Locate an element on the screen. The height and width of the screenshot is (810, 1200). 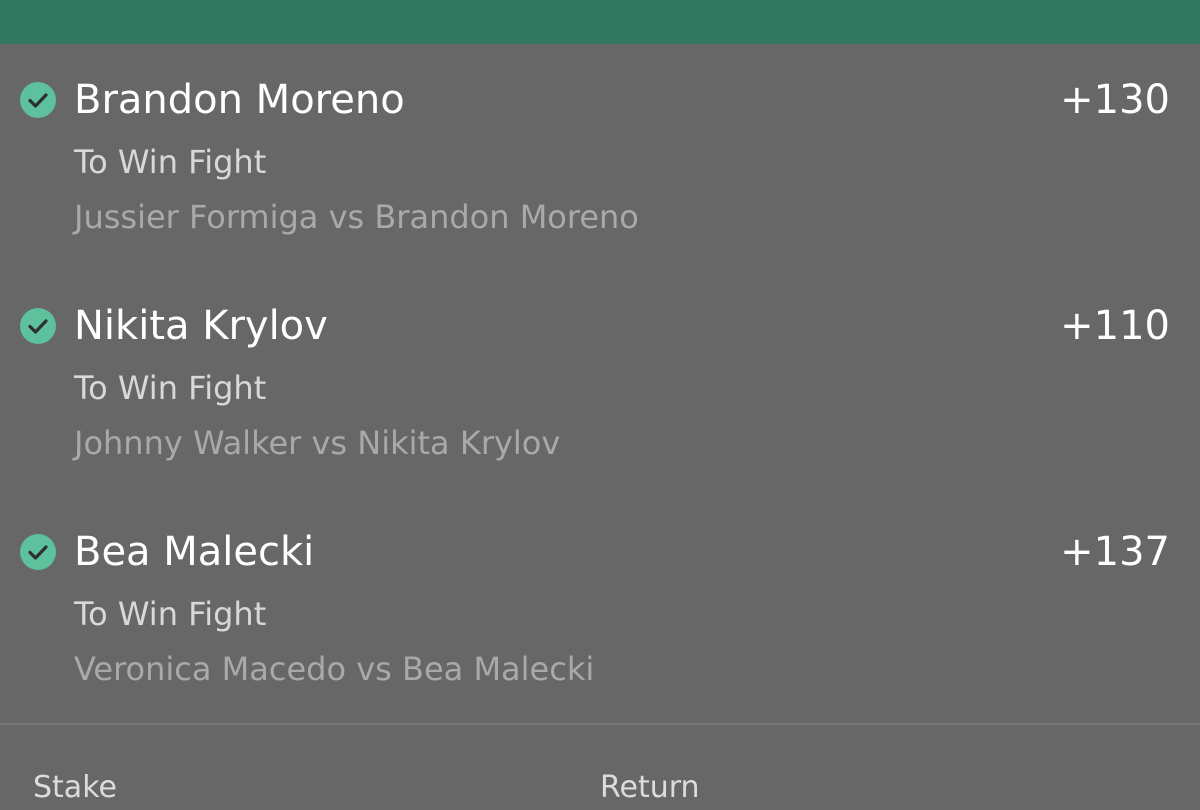
selection-odds: +130 is located at coordinates (1115, 100).